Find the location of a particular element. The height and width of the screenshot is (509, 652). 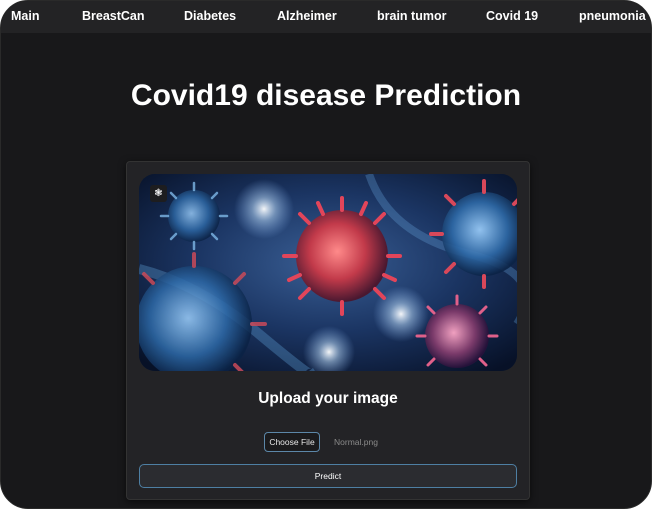

nav-item-breastcan: BreastCan is located at coordinates (113, 16).